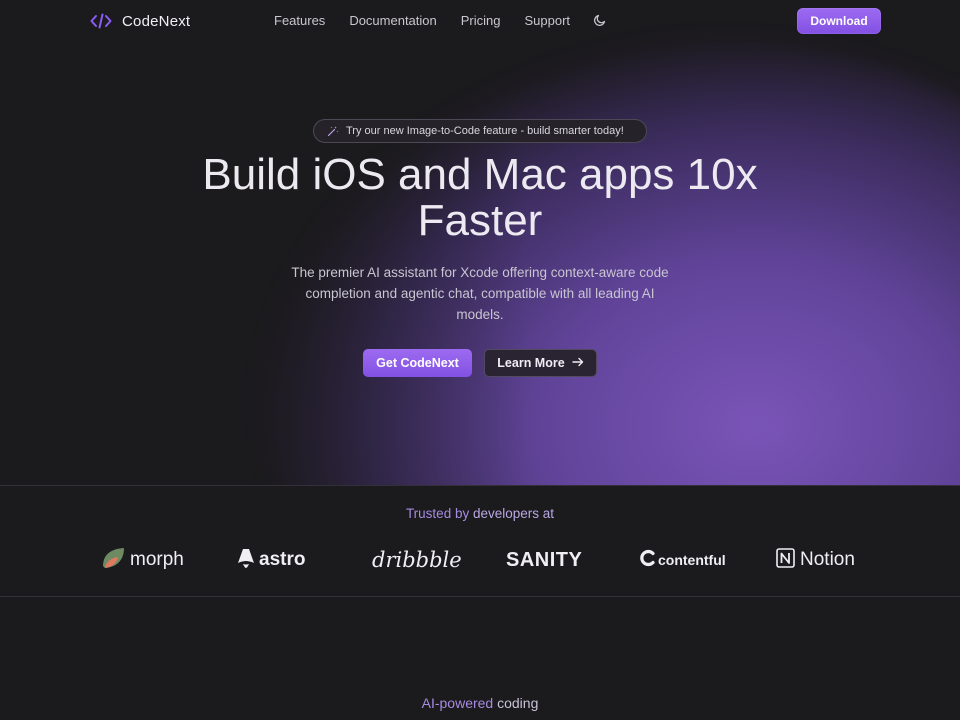 The image size is (960, 720). What do you see at coordinates (392, 20) in the screenshot?
I see `nav-link-documentation: Documentation` at bounding box center [392, 20].